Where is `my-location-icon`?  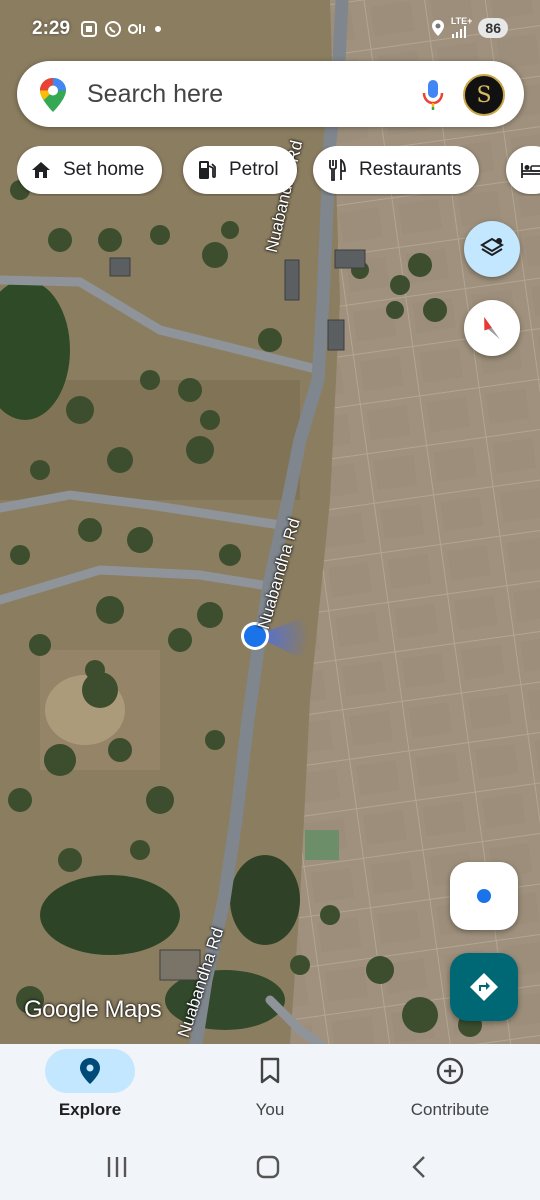
my-location-icon is located at coordinates (484, 896).